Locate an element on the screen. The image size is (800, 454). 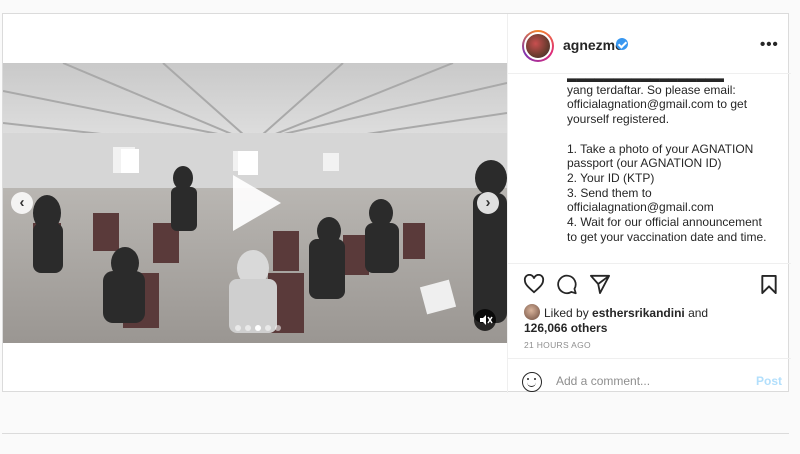
avatar is located at coordinates (538, 46).